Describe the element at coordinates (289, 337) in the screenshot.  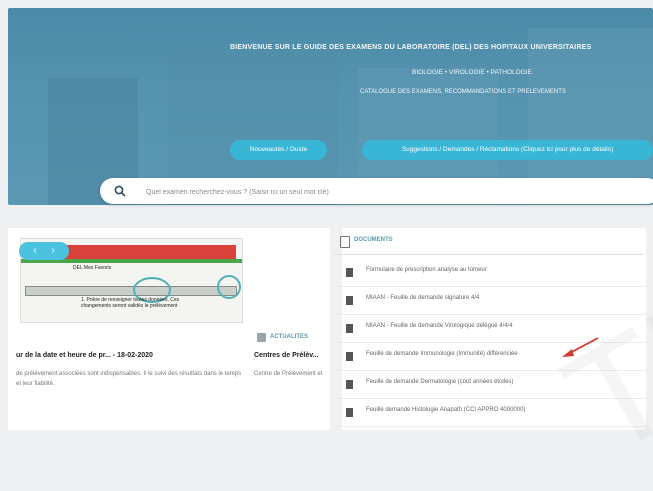
I see `news-section-label: ACTUALITES` at that location.